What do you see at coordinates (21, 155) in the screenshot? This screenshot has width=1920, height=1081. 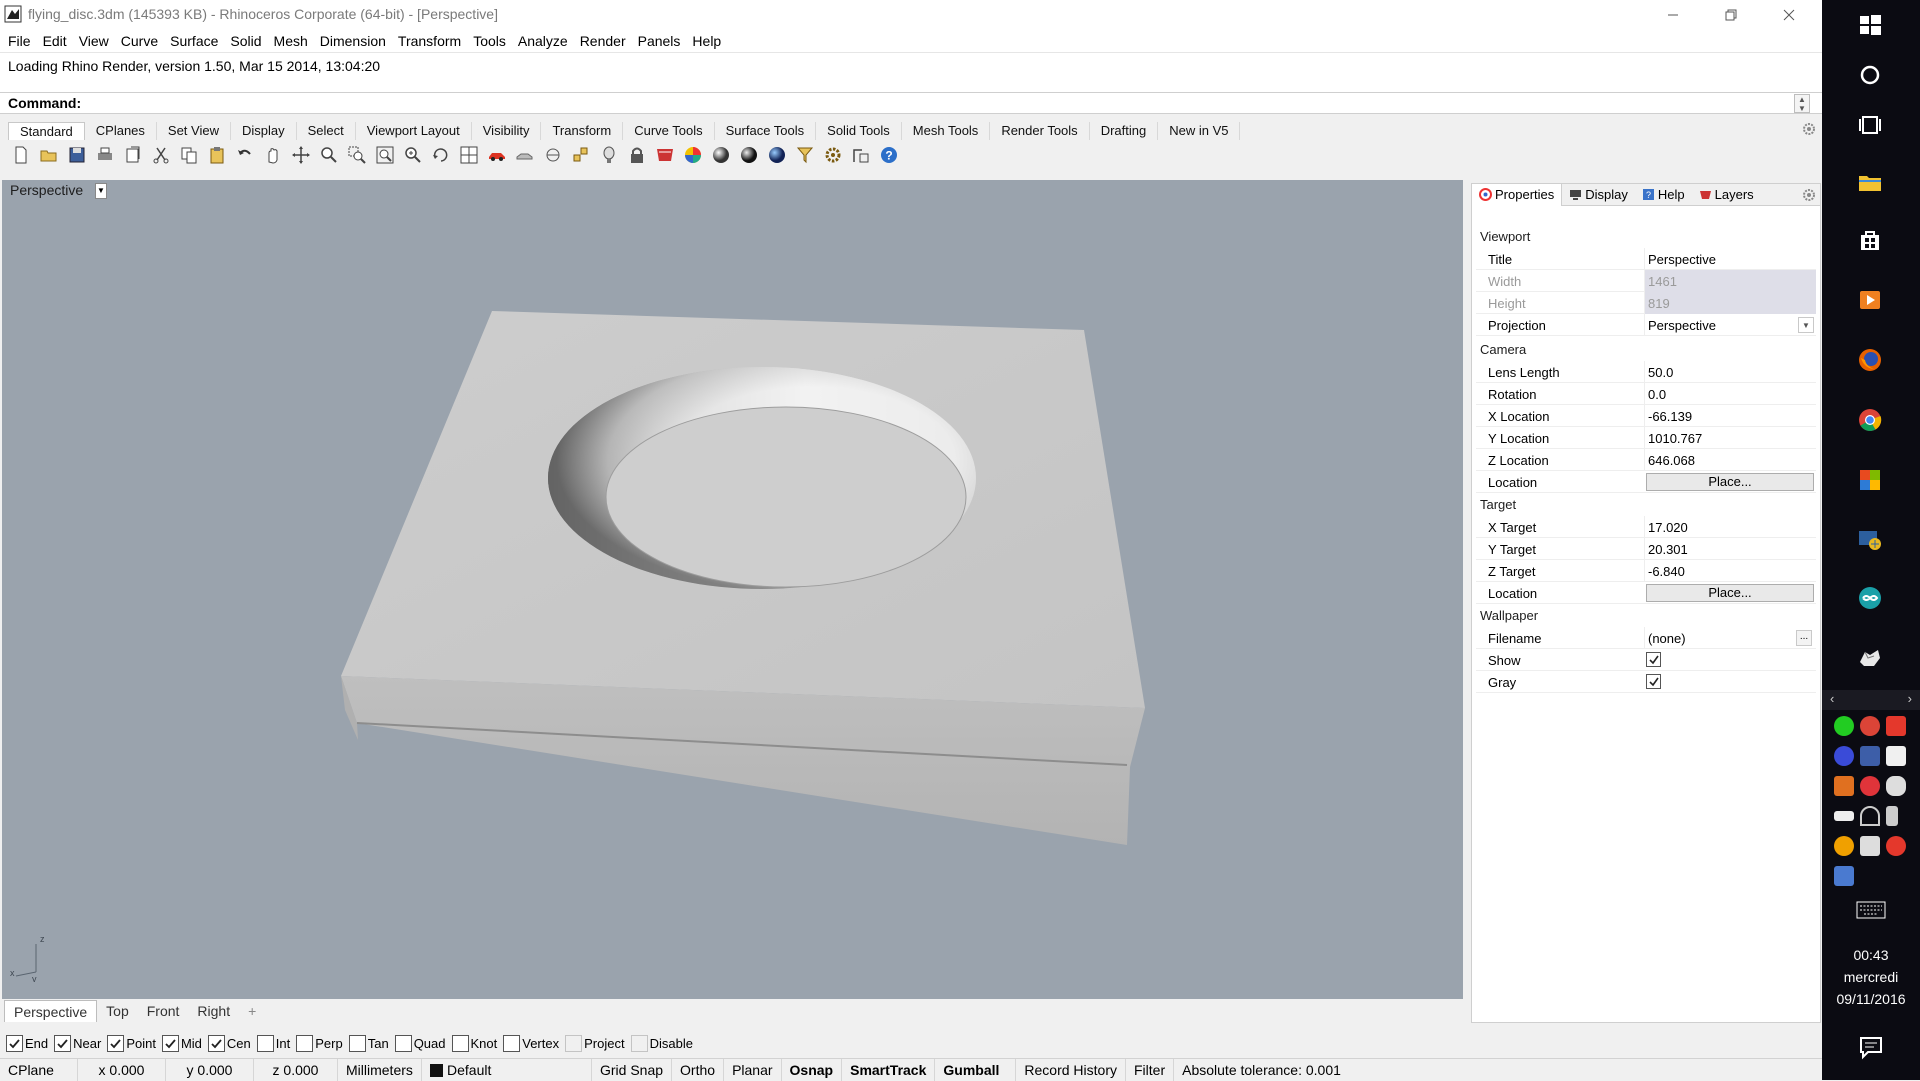 I see `new-icon` at bounding box center [21, 155].